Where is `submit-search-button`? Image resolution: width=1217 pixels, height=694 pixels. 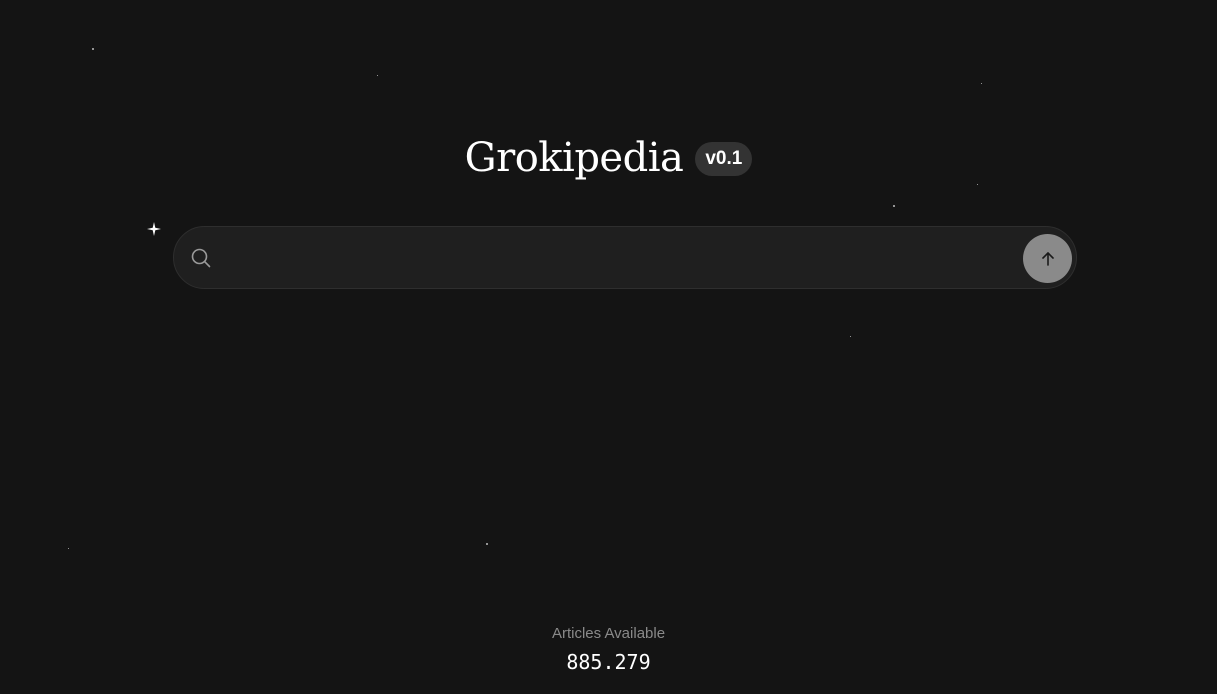
submit-search-button is located at coordinates (1047, 258).